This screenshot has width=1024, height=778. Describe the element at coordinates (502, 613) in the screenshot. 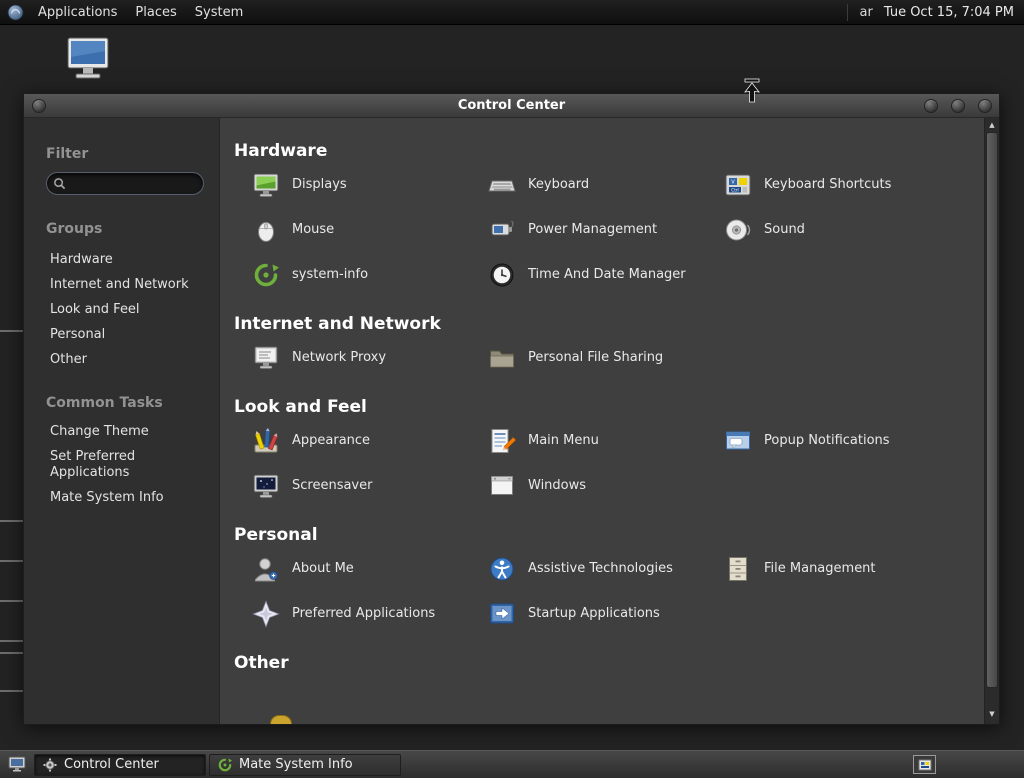

I see `startup-applications-icon` at that location.